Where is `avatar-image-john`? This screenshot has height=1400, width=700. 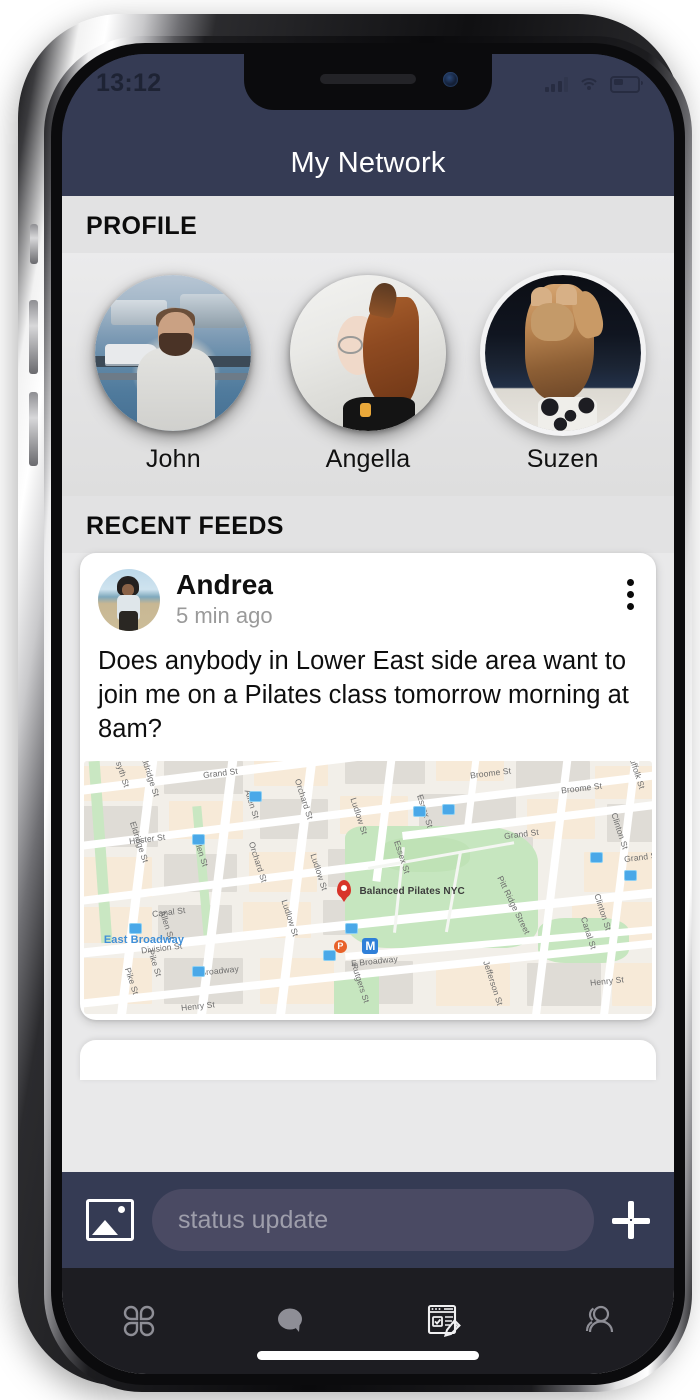
avatar-image-john is located at coordinates (173, 353).